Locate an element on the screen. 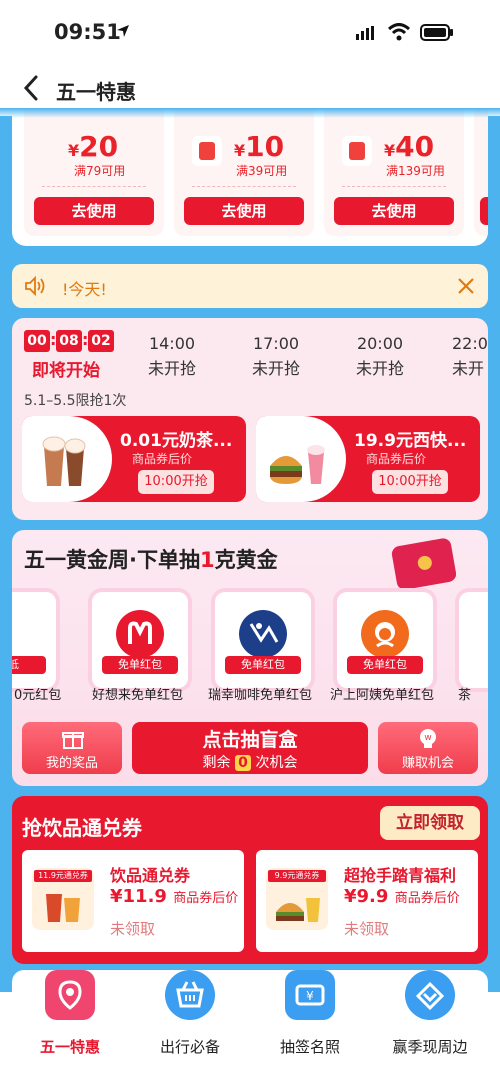 The height and width of the screenshot is (1084, 500). coupon-amount: ¥10 is located at coordinates (259, 146).